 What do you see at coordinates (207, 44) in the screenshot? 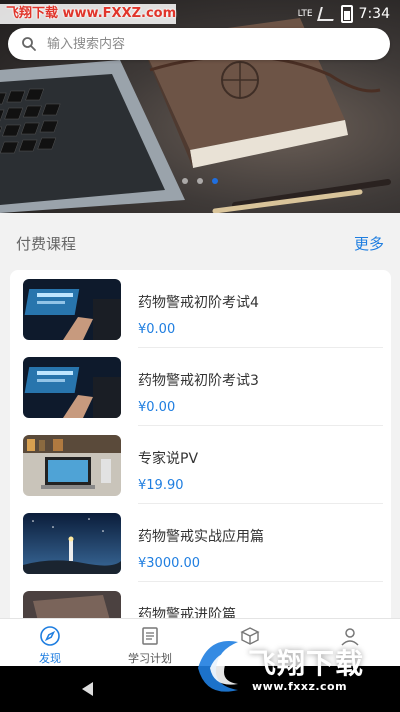
I see `search-input` at bounding box center [207, 44].